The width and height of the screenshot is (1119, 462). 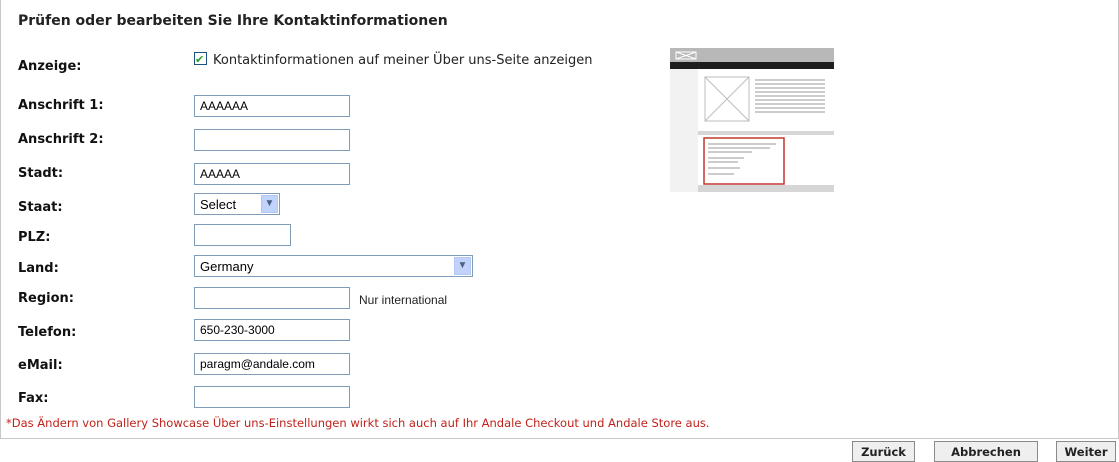 What do you see at coordinates (272, 106) in the screenshot?
I see `anschrift1-input: AAAAAA` at bounding box center [272, 106].